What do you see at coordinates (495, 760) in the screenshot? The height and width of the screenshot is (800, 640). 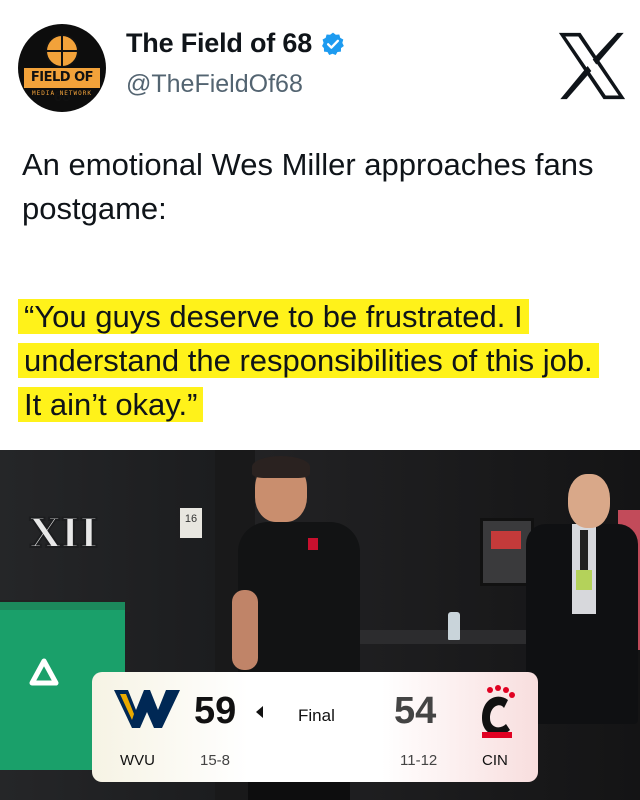 I see `away-team-abbr: CIN` at bounding box center [495, 760].